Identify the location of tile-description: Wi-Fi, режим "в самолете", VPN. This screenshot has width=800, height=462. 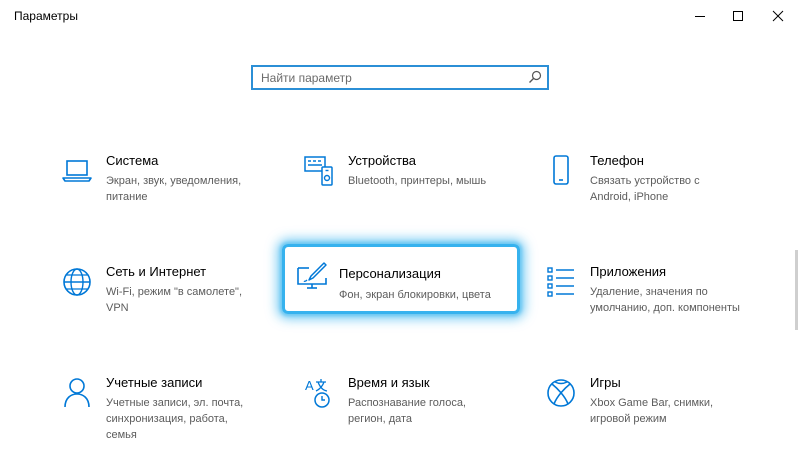
(174, 300).